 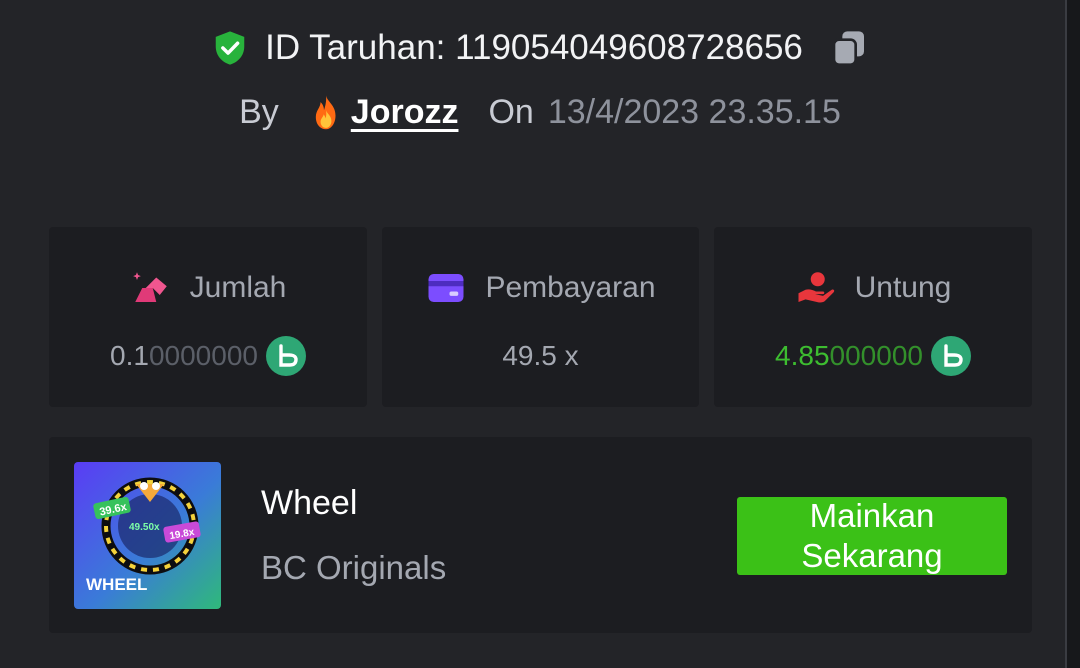 I want to click on bet-datetime: 13/4/2023 23.35.15, so click(x=694, y=112).